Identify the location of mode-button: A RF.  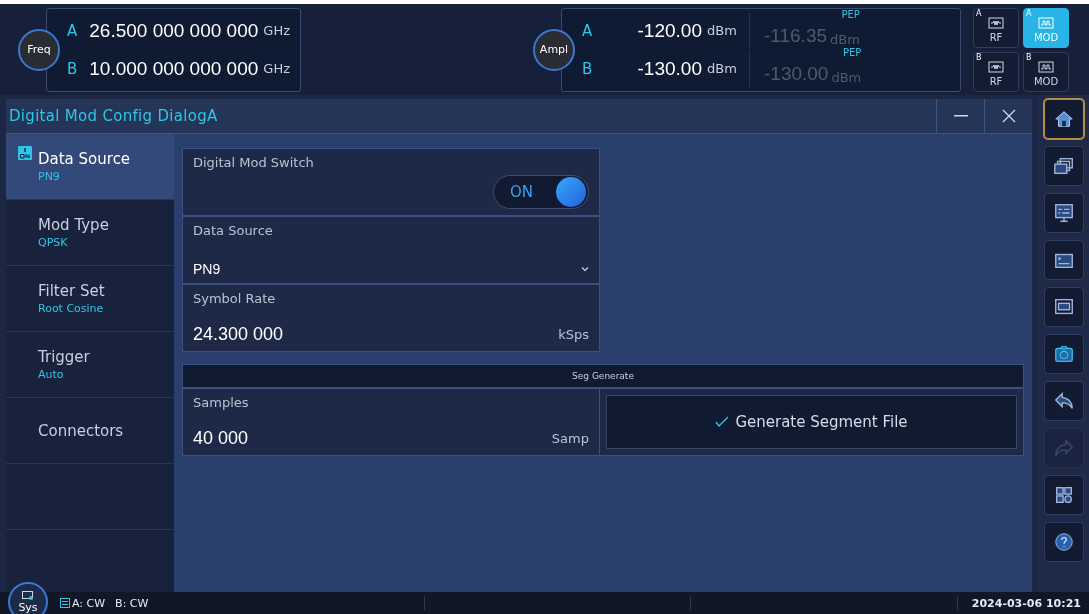
(996, 27).